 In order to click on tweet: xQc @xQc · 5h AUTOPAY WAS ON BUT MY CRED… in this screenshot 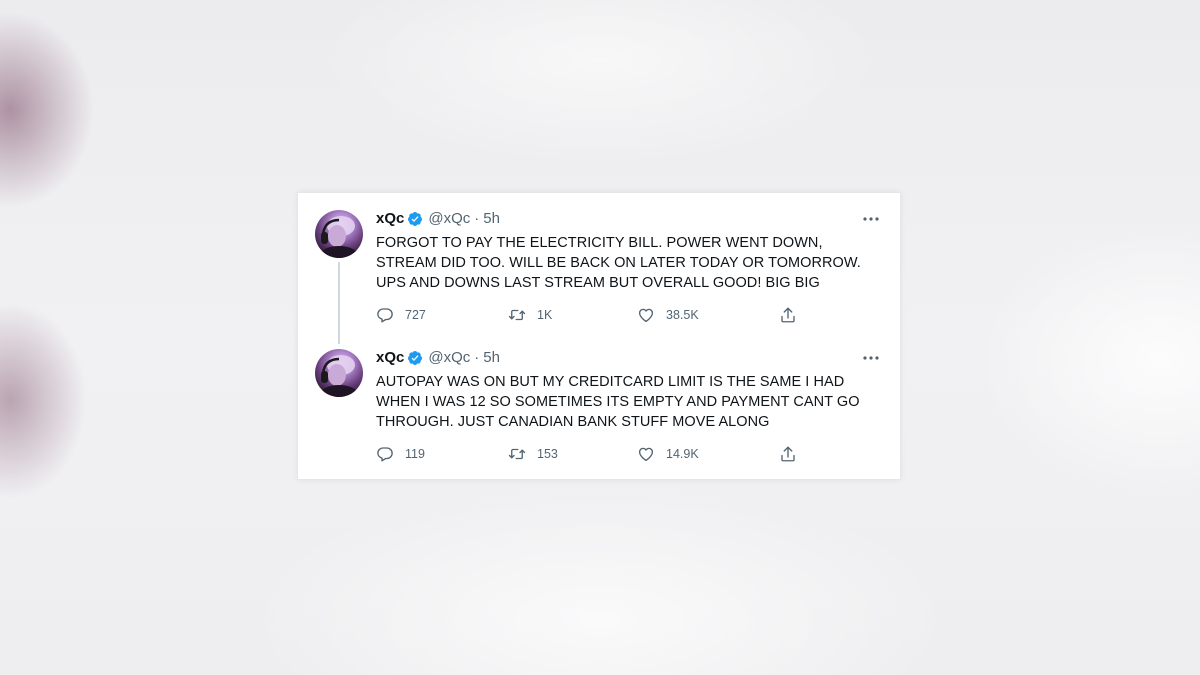, I will do `click(599, 401)`.